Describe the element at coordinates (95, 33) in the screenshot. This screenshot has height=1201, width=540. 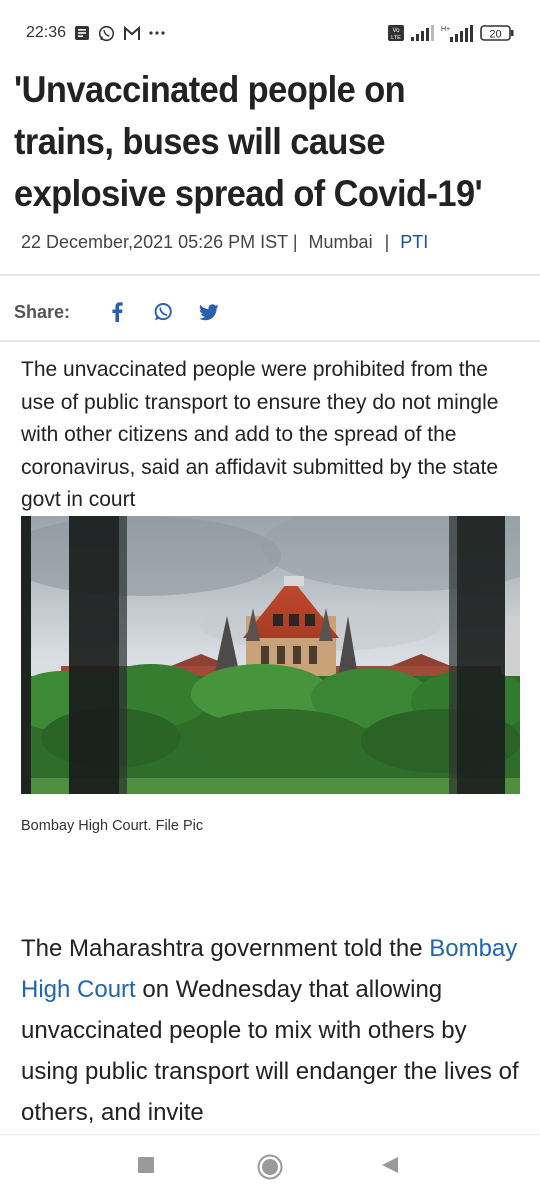
I see `status-bar-left: 22:36` at that location.